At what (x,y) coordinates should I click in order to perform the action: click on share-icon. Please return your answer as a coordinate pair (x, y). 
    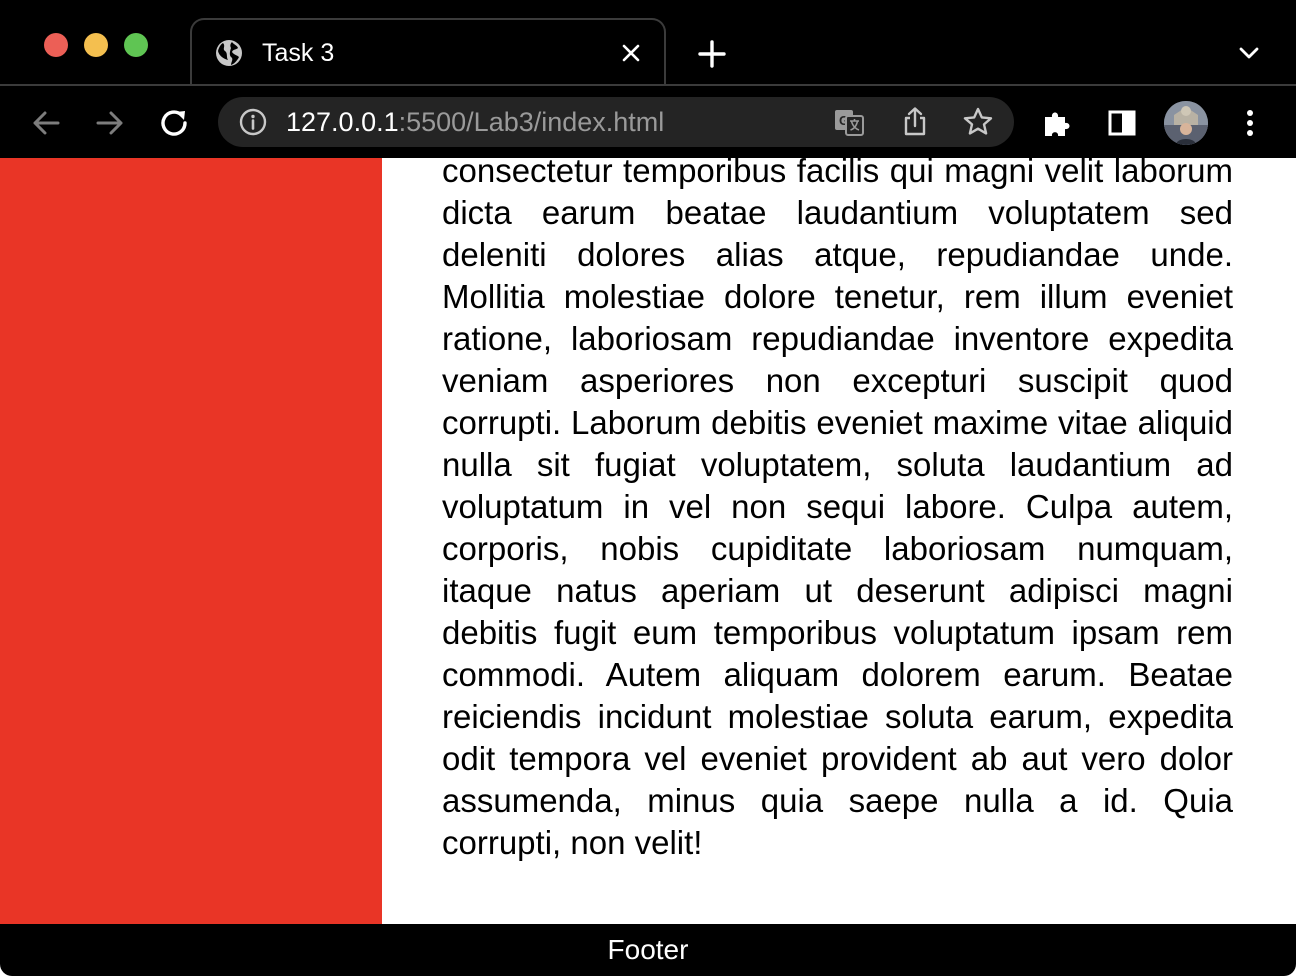
    Looking at the image, I should click on (915, 122).